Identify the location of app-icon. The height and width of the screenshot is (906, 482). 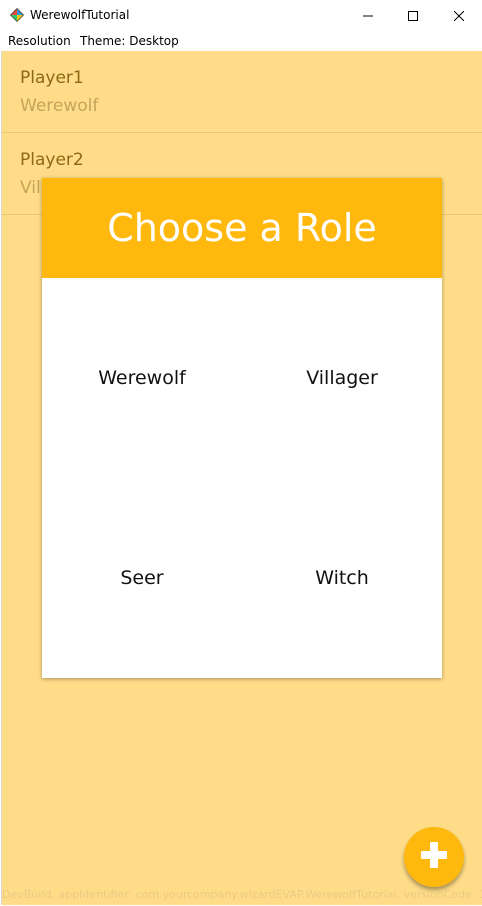
(17, 15).